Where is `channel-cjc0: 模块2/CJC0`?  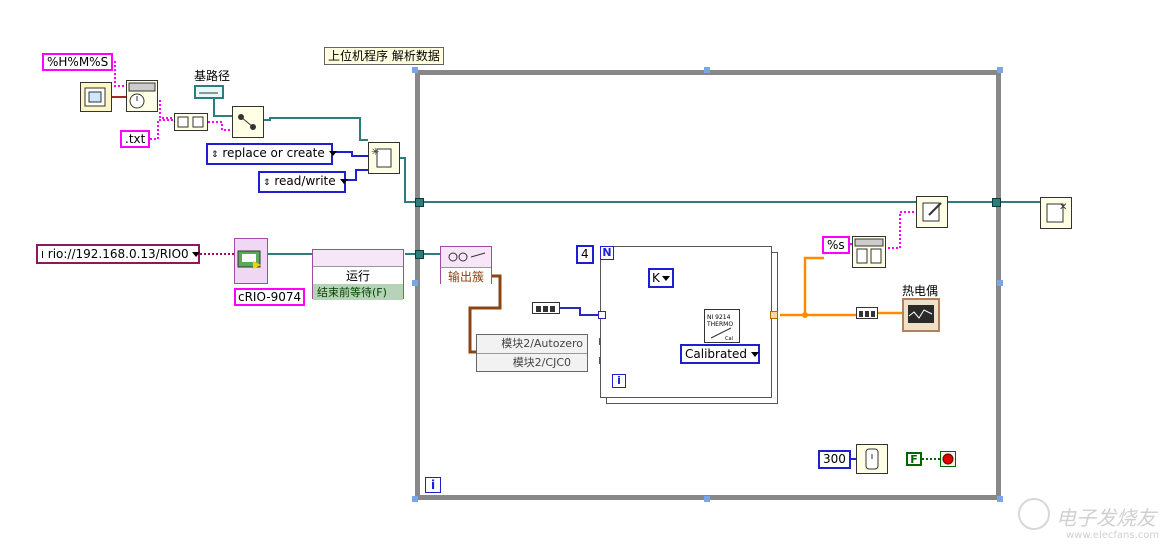 channel-cjc0: 模块2/CJC0 is located at coordinates (532, 363).